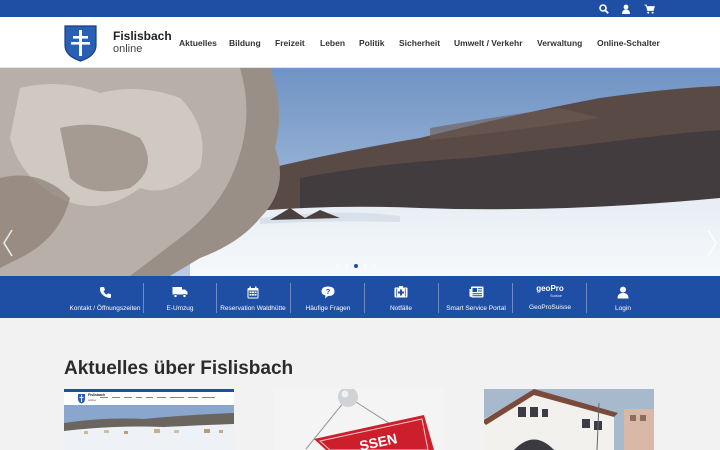 This screenshot has height=450, width=720. What do you see at coordinates (604, 8) in the screenshot?
I see `search-icon` at bounding box center [604, 8].